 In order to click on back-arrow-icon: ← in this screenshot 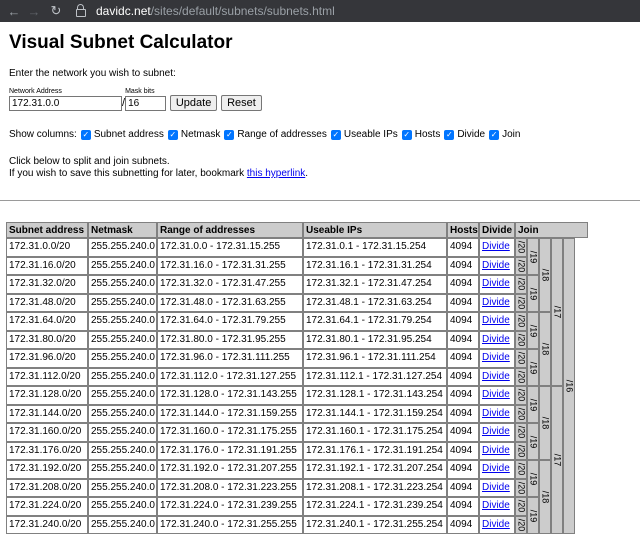, I will do `click(14, 11)`.